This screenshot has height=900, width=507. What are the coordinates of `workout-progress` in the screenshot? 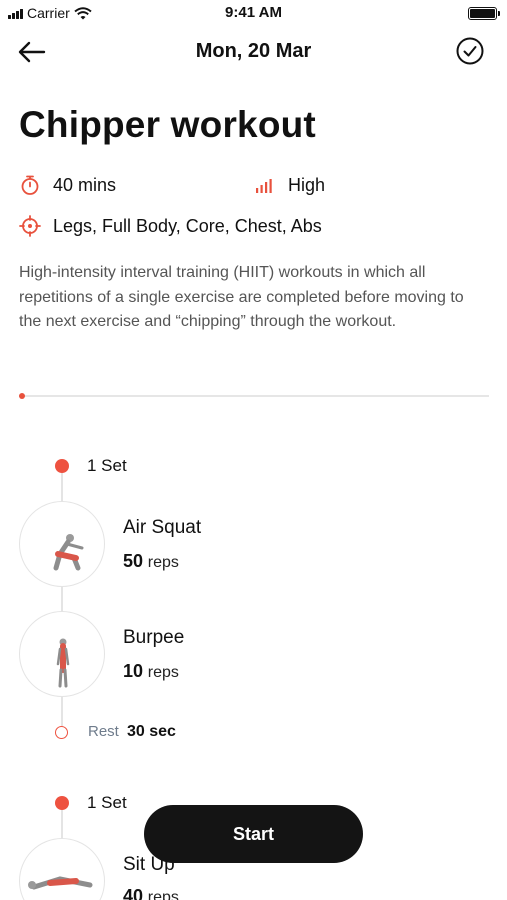 It's located at (254, 396).